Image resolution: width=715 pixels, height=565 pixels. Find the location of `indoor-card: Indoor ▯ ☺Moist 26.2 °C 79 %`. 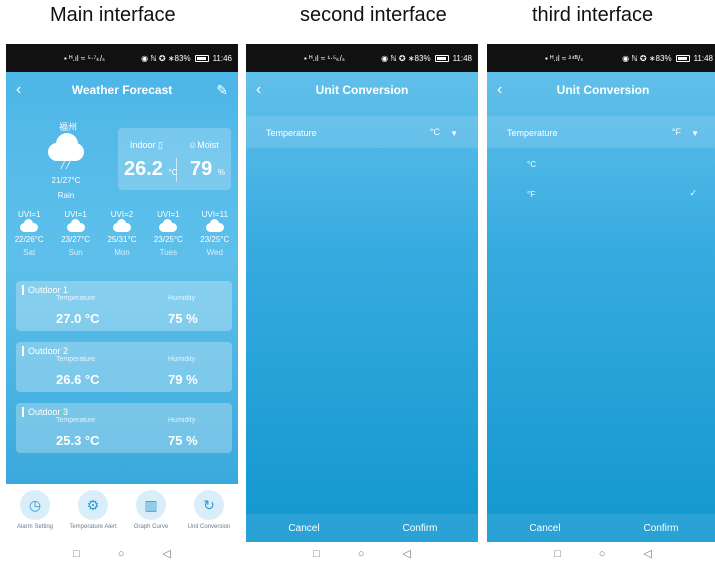

indoor-card: Indoor ▯ ☺Moist 26.2 °C 79 % is located at coordinates (174, 159).